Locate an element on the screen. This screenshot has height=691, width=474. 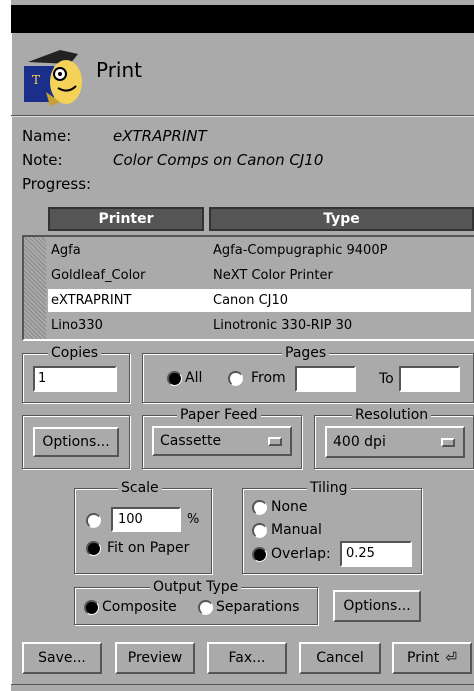
copies-label: Copies is located at coordinates (75, 353).